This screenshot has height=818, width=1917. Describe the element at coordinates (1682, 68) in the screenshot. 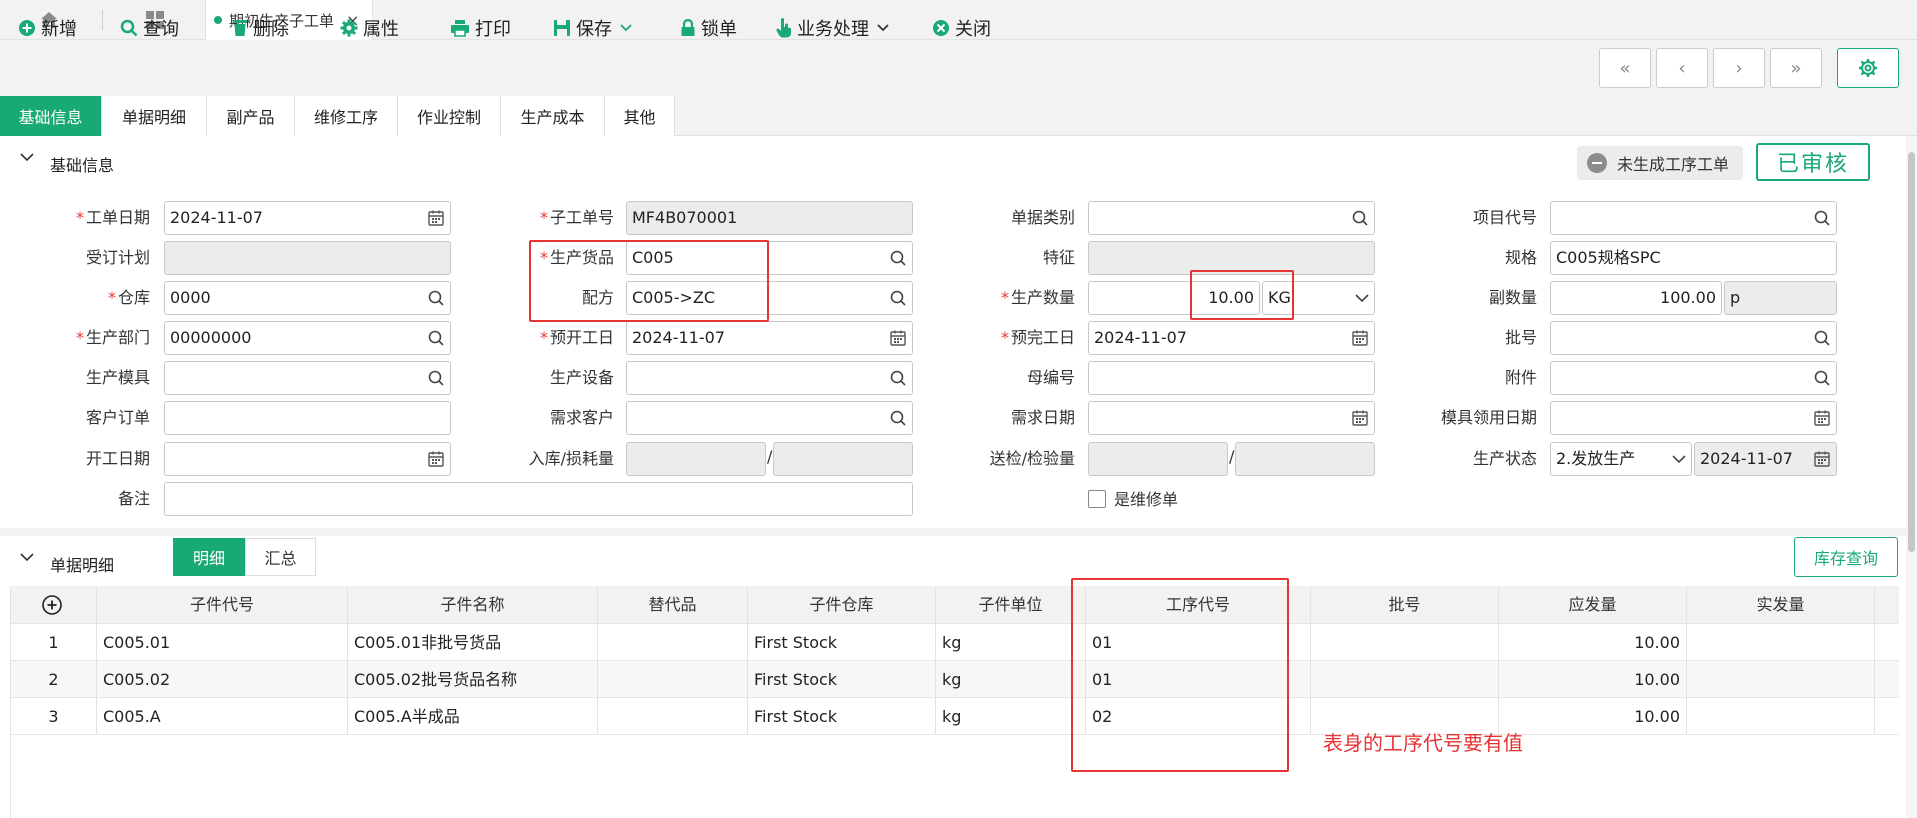

I see `prev-record-button: ‹` at that location.